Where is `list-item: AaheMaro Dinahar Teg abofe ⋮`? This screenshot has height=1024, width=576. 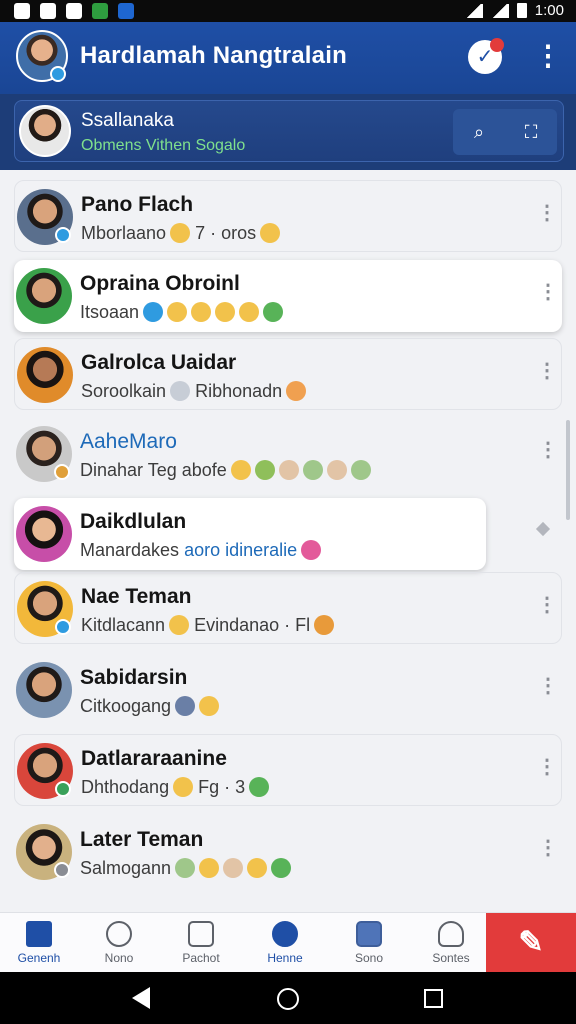
list-item: AaheMaro Dinahar Teg abofe ⋮ is located at coordinates (288, 454).